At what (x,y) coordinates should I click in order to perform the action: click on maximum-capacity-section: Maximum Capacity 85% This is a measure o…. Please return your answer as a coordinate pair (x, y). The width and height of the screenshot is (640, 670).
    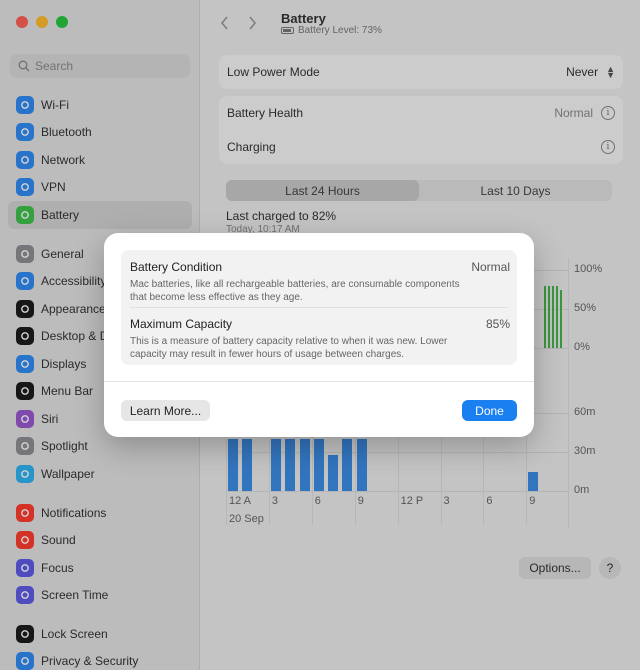
    Looking at the image, I should click on (320, 339).